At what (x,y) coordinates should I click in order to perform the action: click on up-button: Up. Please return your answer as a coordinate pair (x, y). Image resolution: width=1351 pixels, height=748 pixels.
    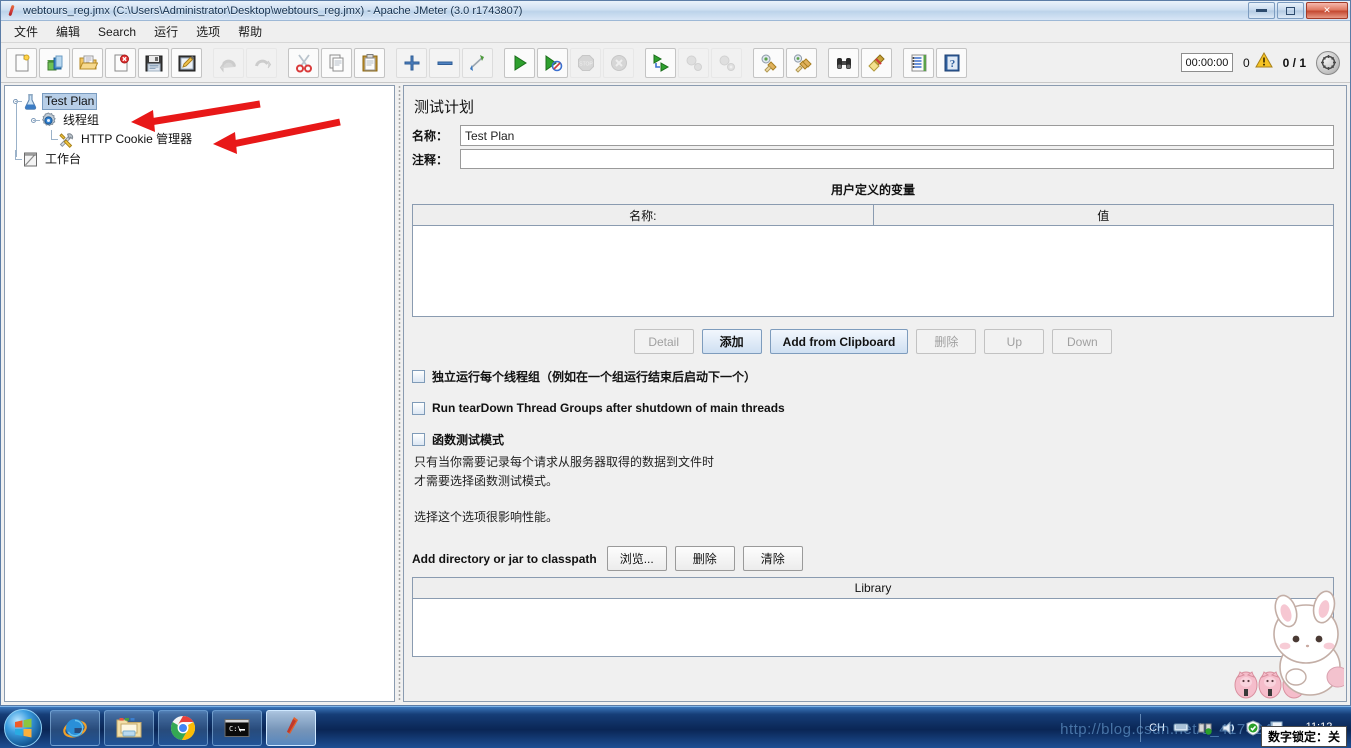
    Looking at the image, I should click on (1014, 341).